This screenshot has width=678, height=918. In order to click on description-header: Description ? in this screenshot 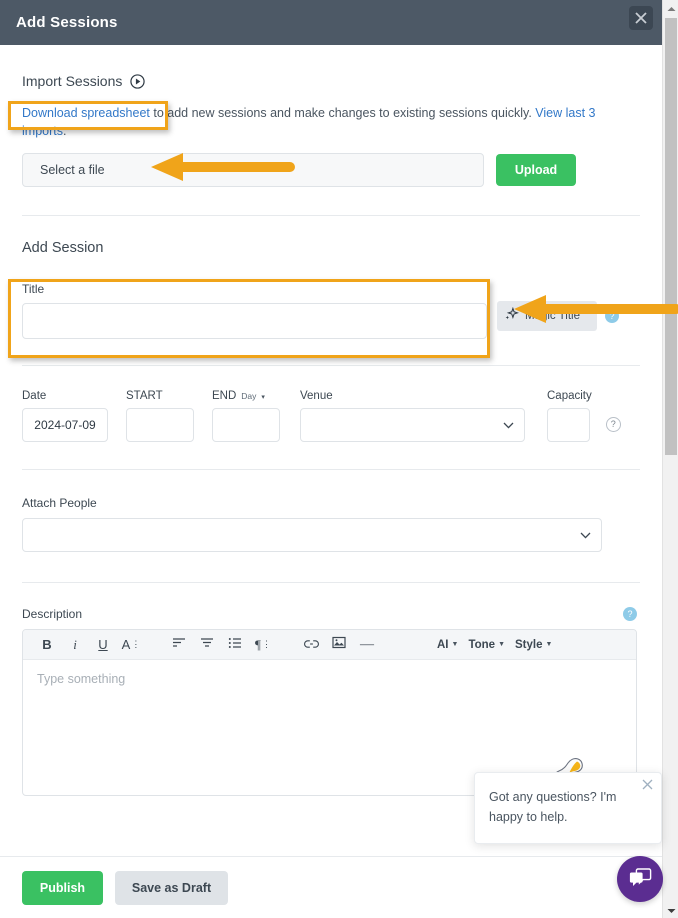, I will do `click(329, 614)`.